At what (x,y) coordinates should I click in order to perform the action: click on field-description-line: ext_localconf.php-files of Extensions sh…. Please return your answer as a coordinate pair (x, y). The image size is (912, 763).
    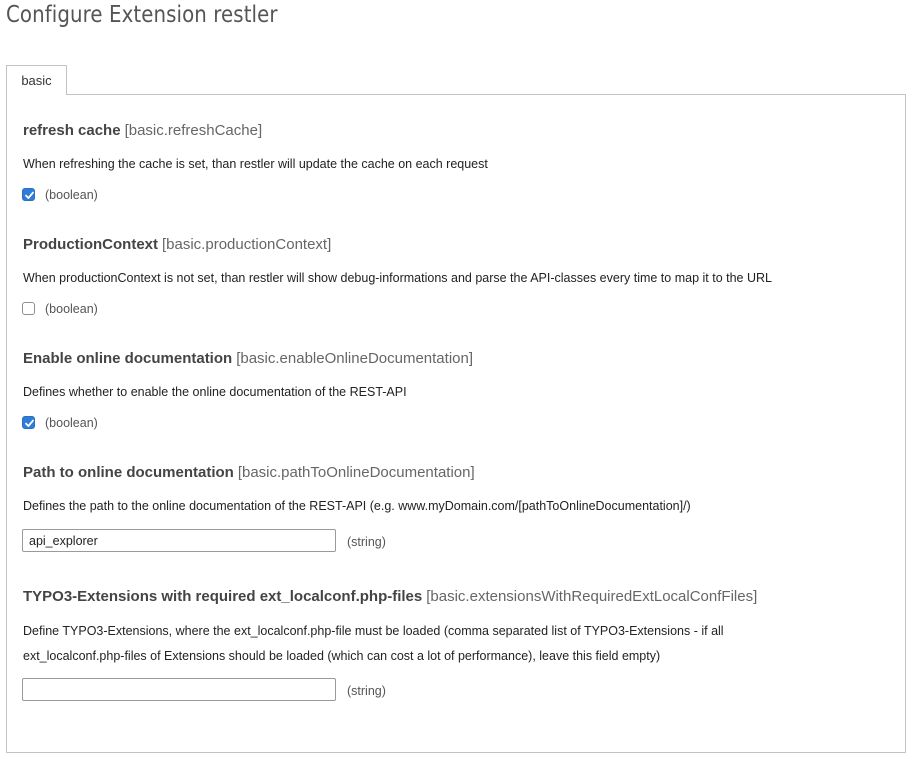
    Looking at the image, I should click on (342, 656).